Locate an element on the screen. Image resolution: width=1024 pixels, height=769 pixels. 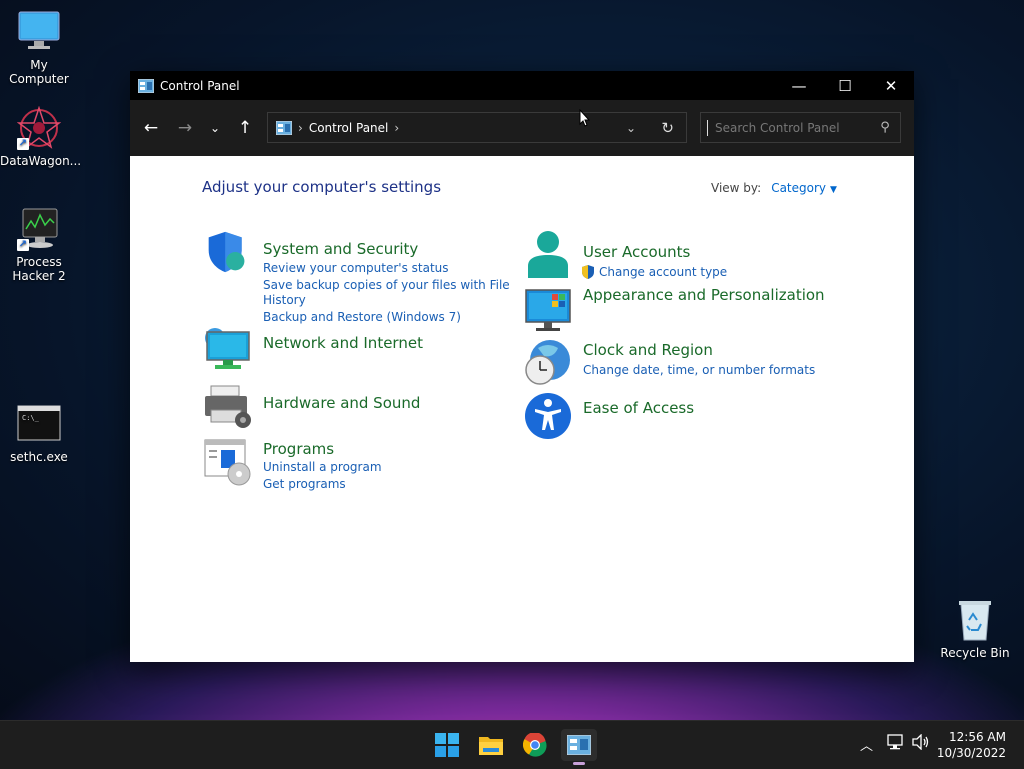
navigation-toolbar: ← → ⌄ ↑ › Control Panel › ⌄ ↻ ⚲ is located at coordinates (522, 128).